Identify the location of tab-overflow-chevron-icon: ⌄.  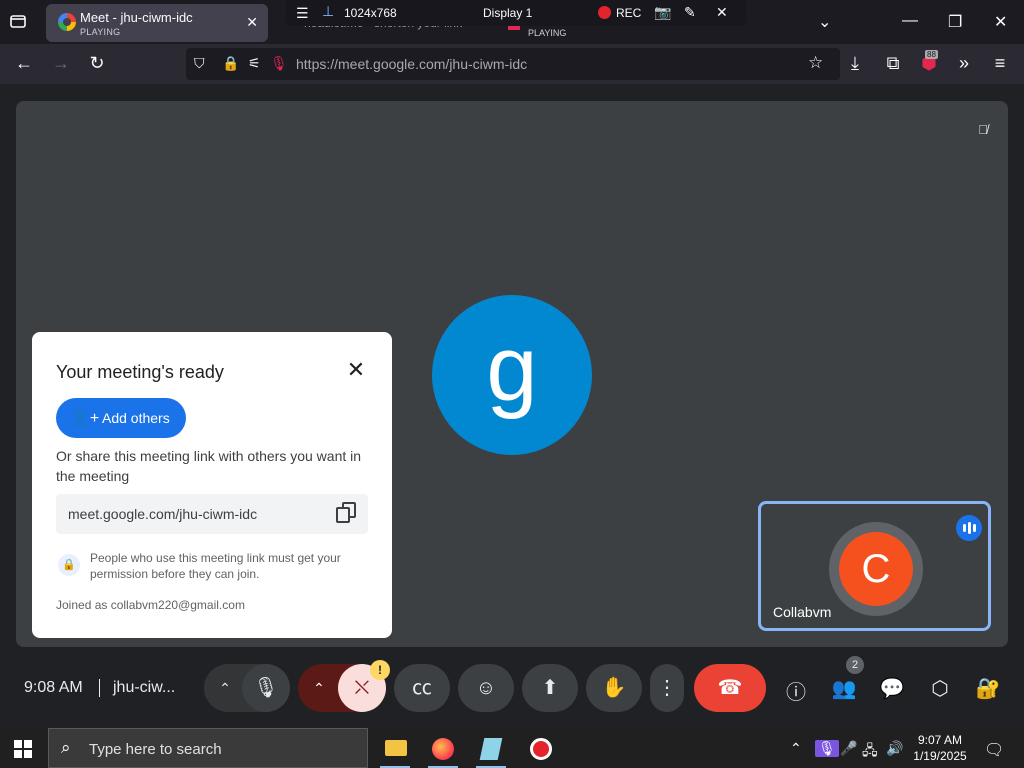
(824, 22).